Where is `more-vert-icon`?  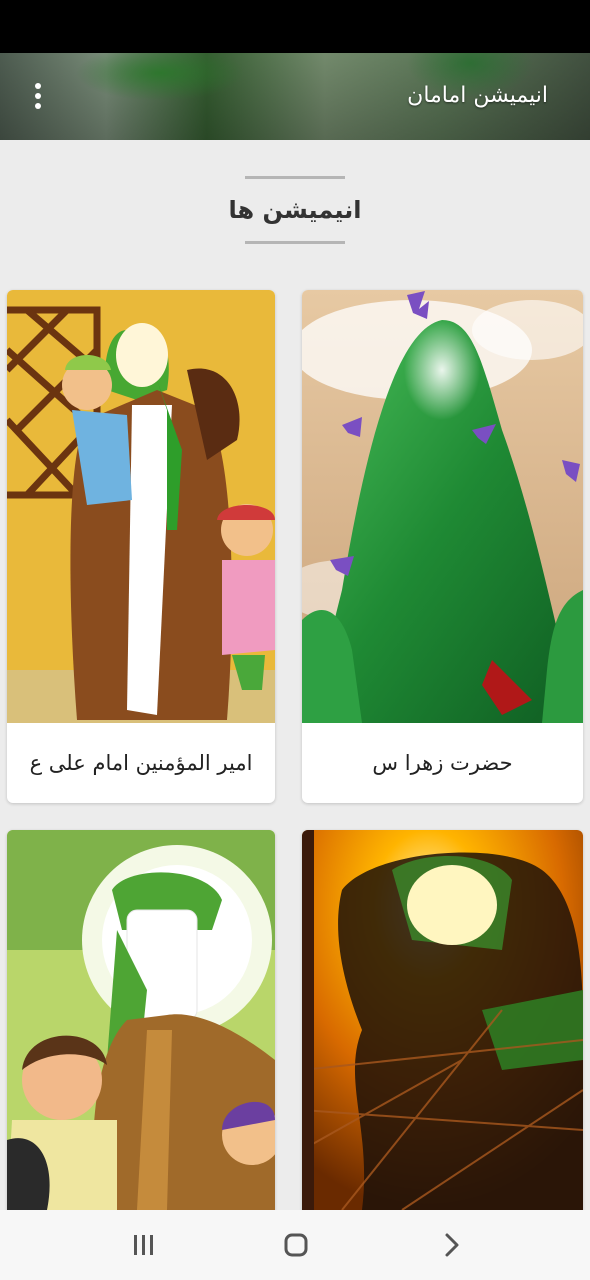
more-vert-icon is located at coordinates (38, 96).